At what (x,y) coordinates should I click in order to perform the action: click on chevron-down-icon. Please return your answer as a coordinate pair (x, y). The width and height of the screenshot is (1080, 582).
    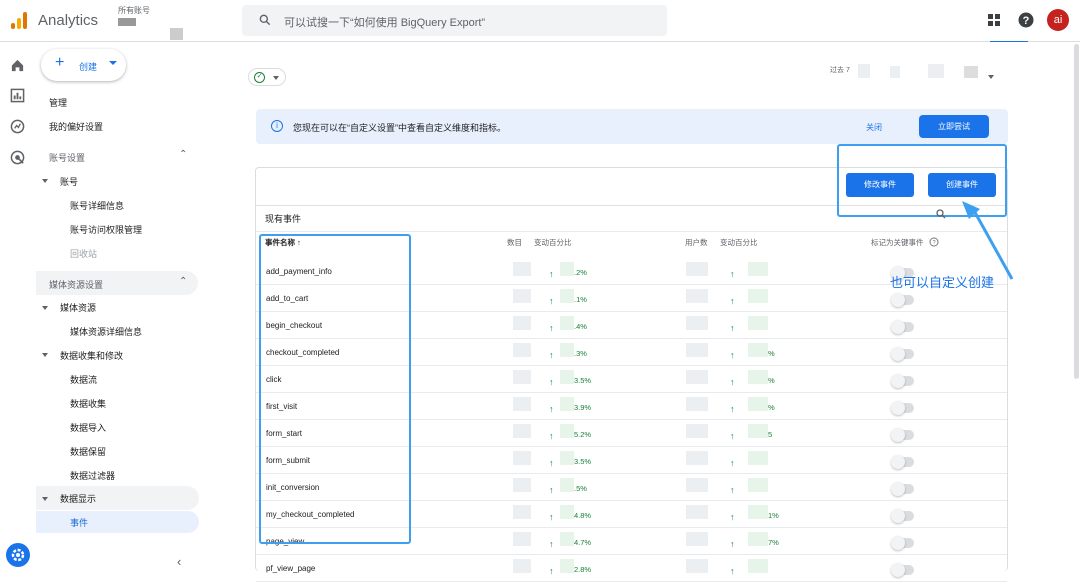
    Looking at the image, I should click on (276, 78).